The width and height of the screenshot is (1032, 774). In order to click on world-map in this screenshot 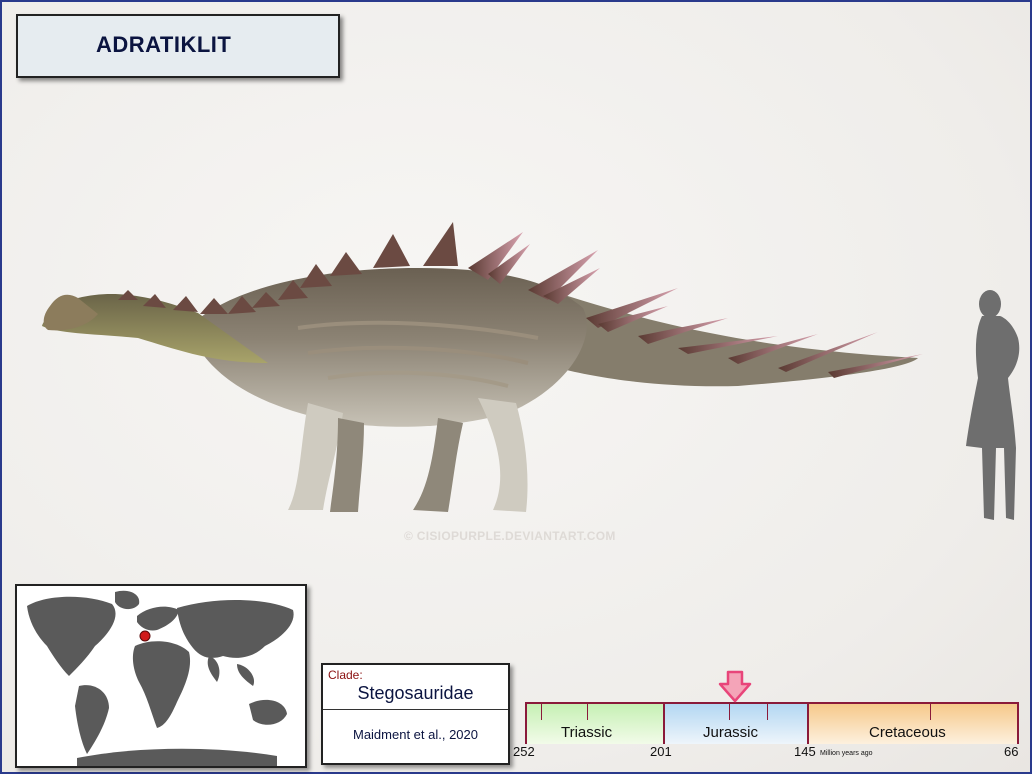, I will do `click(160, 678)`.